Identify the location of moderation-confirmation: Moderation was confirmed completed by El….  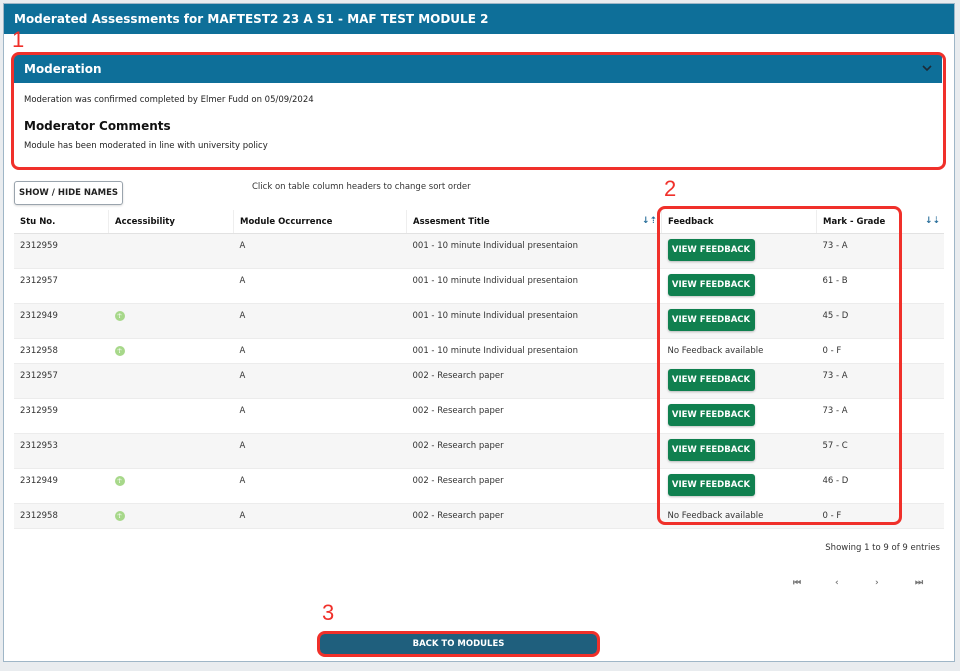
(169, 100).